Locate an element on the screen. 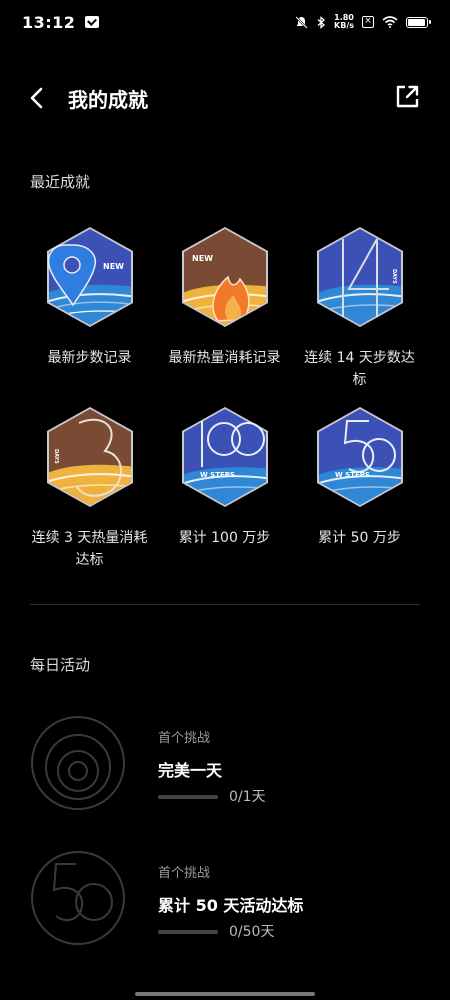 The width and height of the screenshot is (450, 1000). network-speed: 1.80 KB/s is located at coordinates (344, 22).